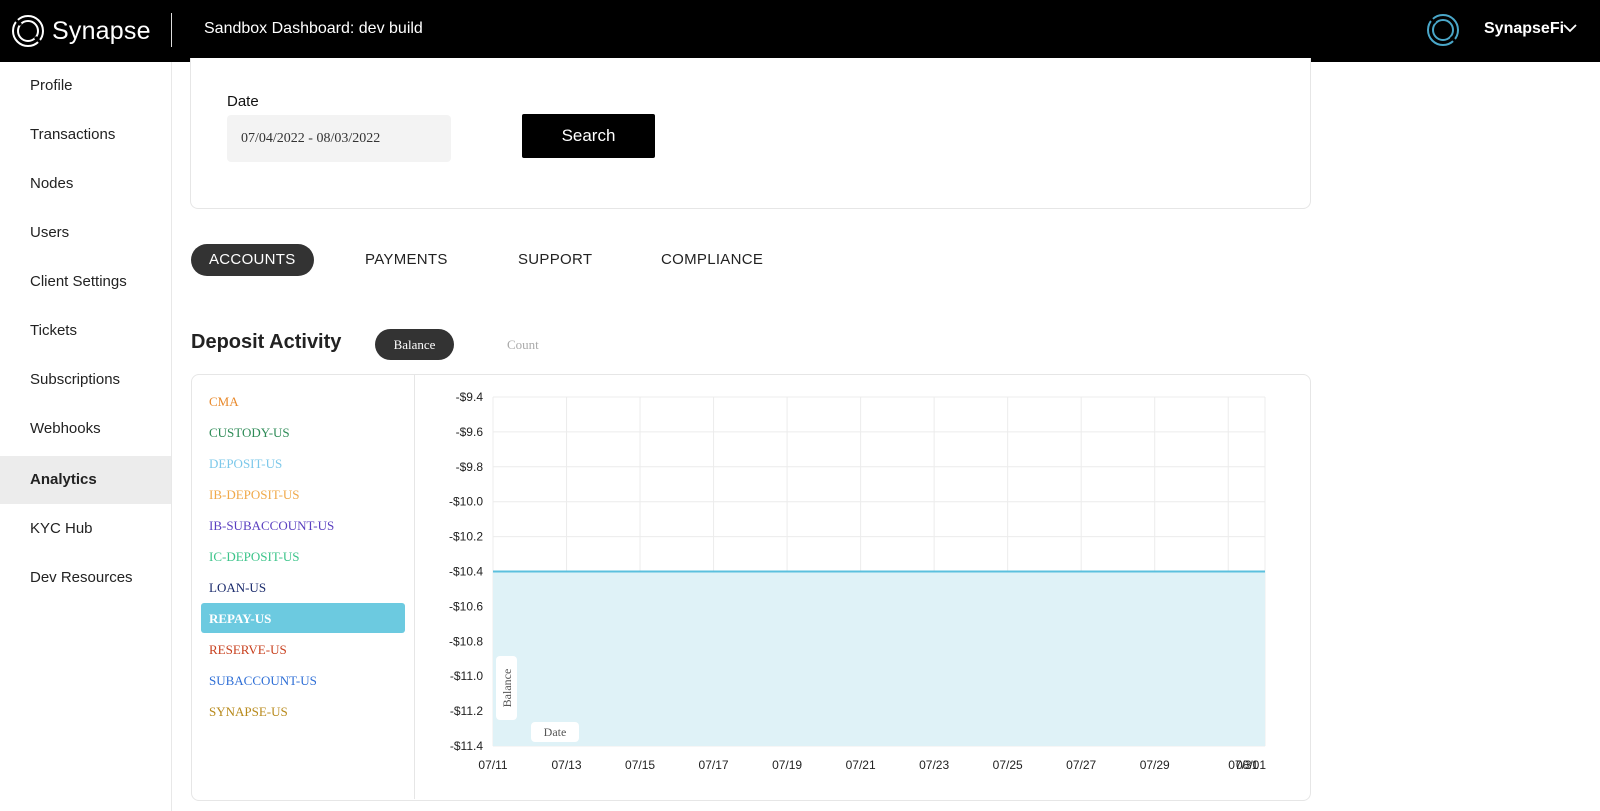 The width and height of the screenshot is (1600, 811). Describe the element at coordinates (1081, 765) in the screenshot. I see `x-tick-label: 07/27` at that location.